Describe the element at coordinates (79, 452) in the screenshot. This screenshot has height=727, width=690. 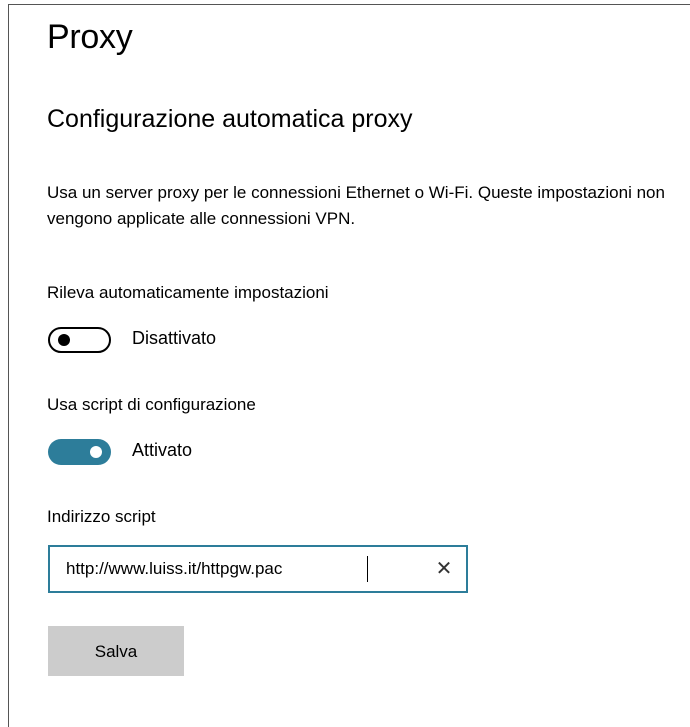
I see `use-script-toggle` at that location.